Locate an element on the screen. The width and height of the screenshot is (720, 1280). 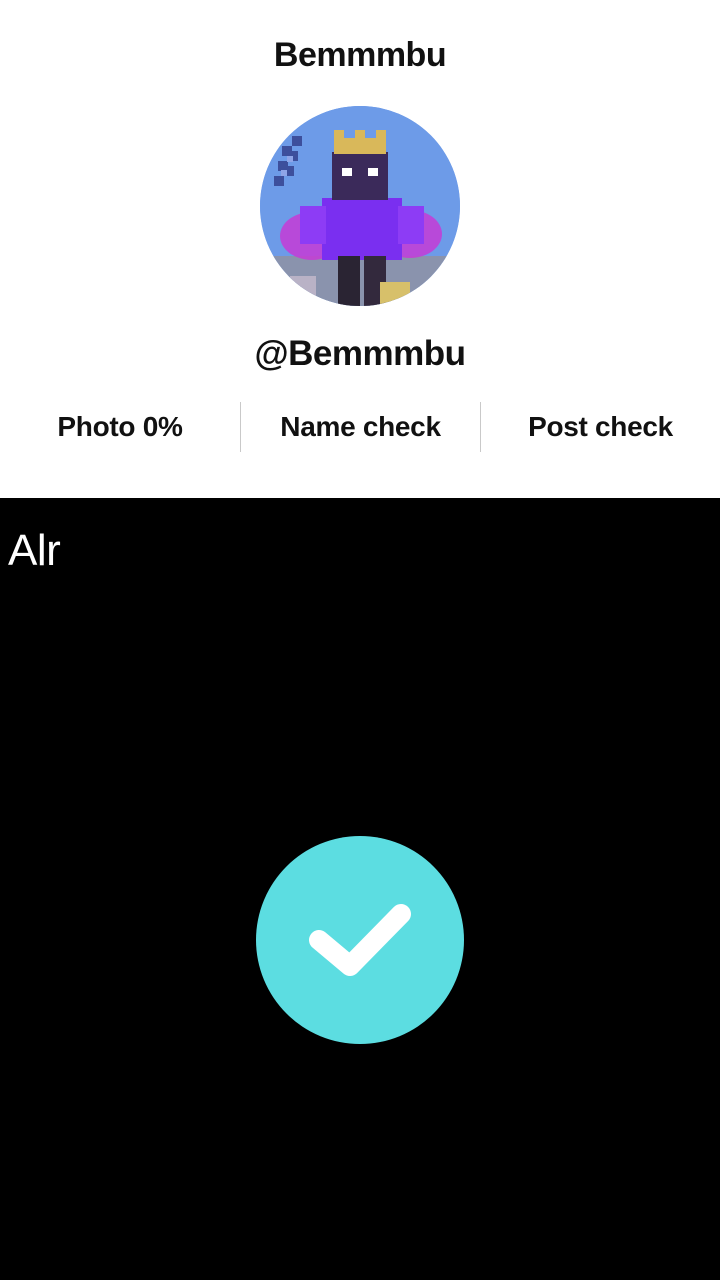
stat-name-check: Name check is located at coordinates (360, 427).